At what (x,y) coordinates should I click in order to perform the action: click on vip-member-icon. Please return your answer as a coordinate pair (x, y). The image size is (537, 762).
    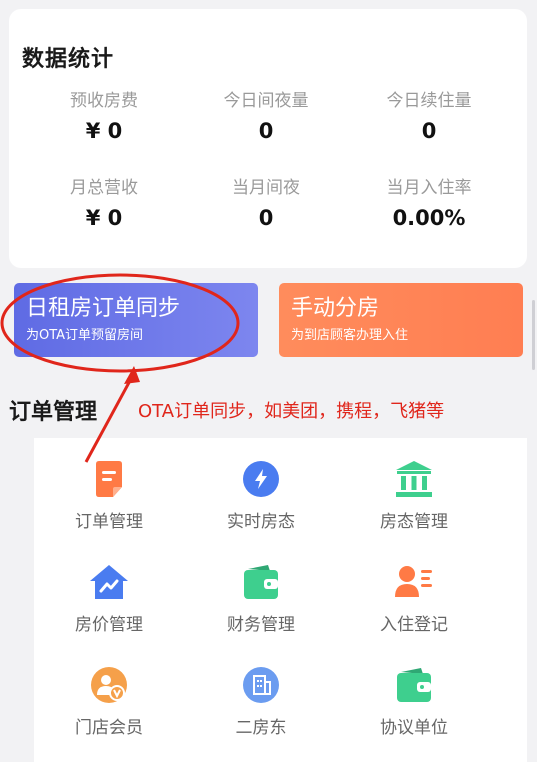
    Looking at the image, I should click on (109, 685).